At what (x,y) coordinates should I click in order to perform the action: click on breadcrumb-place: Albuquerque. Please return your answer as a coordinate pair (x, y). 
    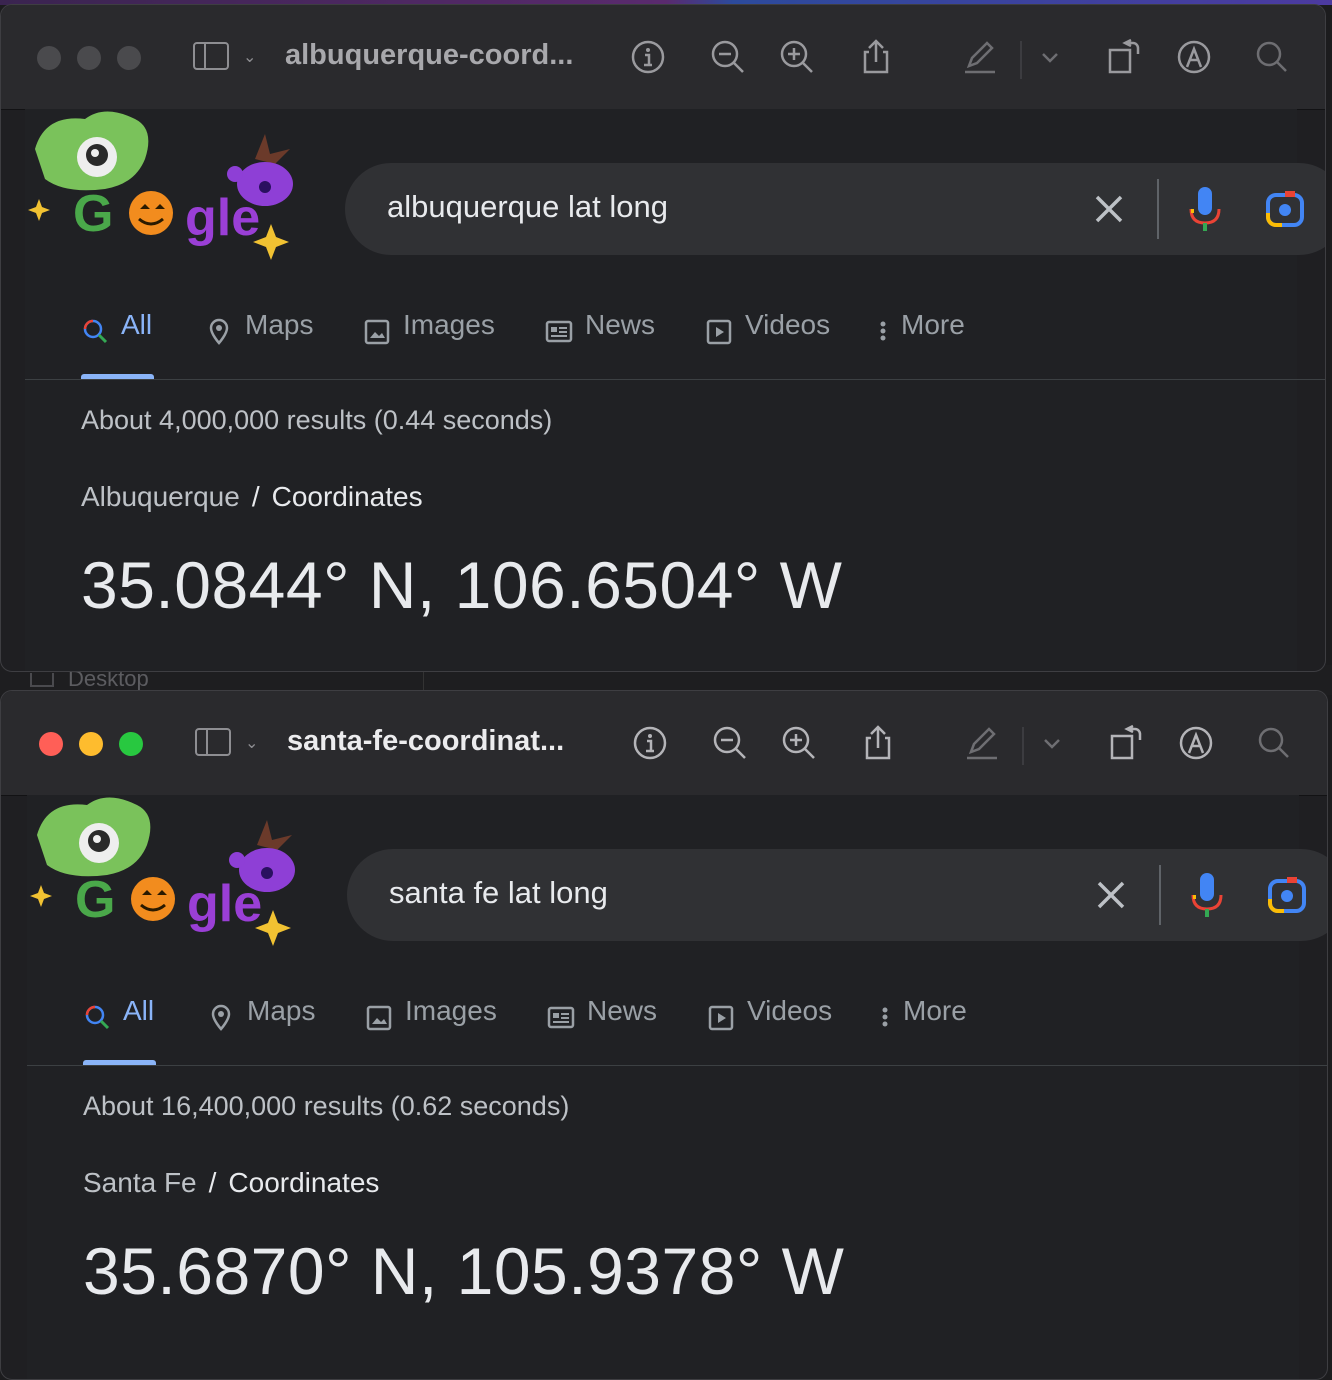
    Looking at the image, I should click on (160, 496).